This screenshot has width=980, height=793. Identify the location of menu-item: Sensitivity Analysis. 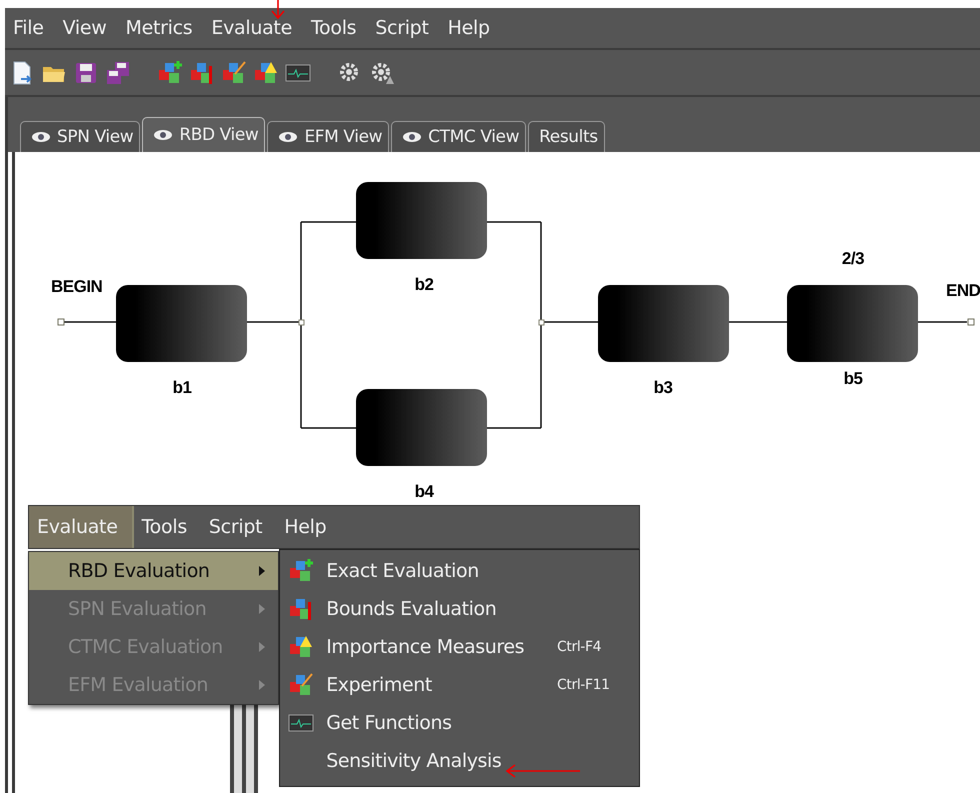
(459, 761).